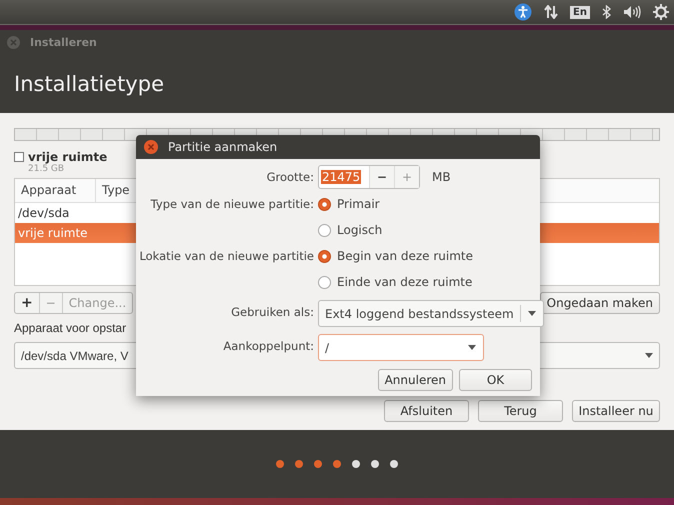 This screenshot has width=674, height=505. I want to click on nav-button: Installeer nu, so click(616, 411).